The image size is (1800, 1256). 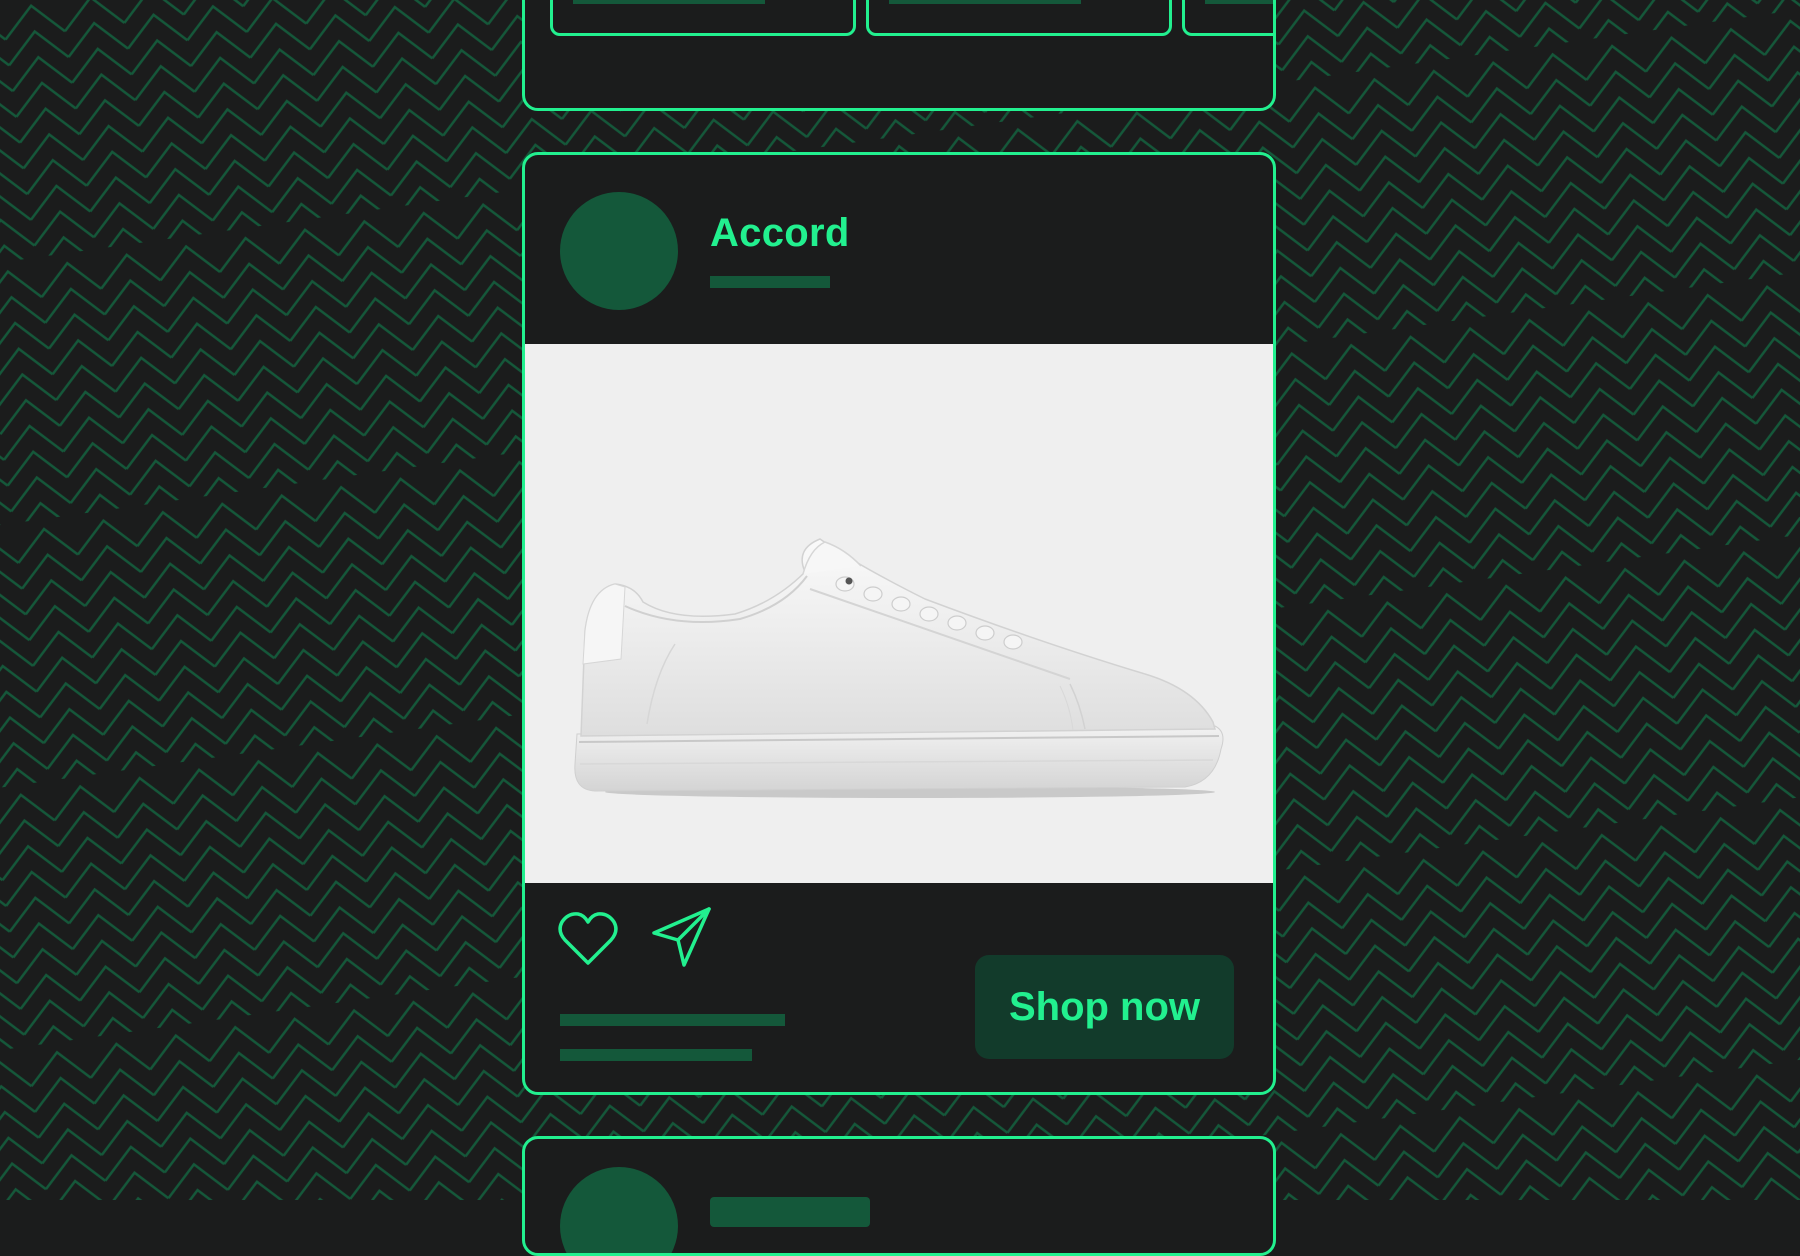 What do you see at coordinates (682, 938) in the screenshot?
I see `send-icon` at bounding box center [682, 938].